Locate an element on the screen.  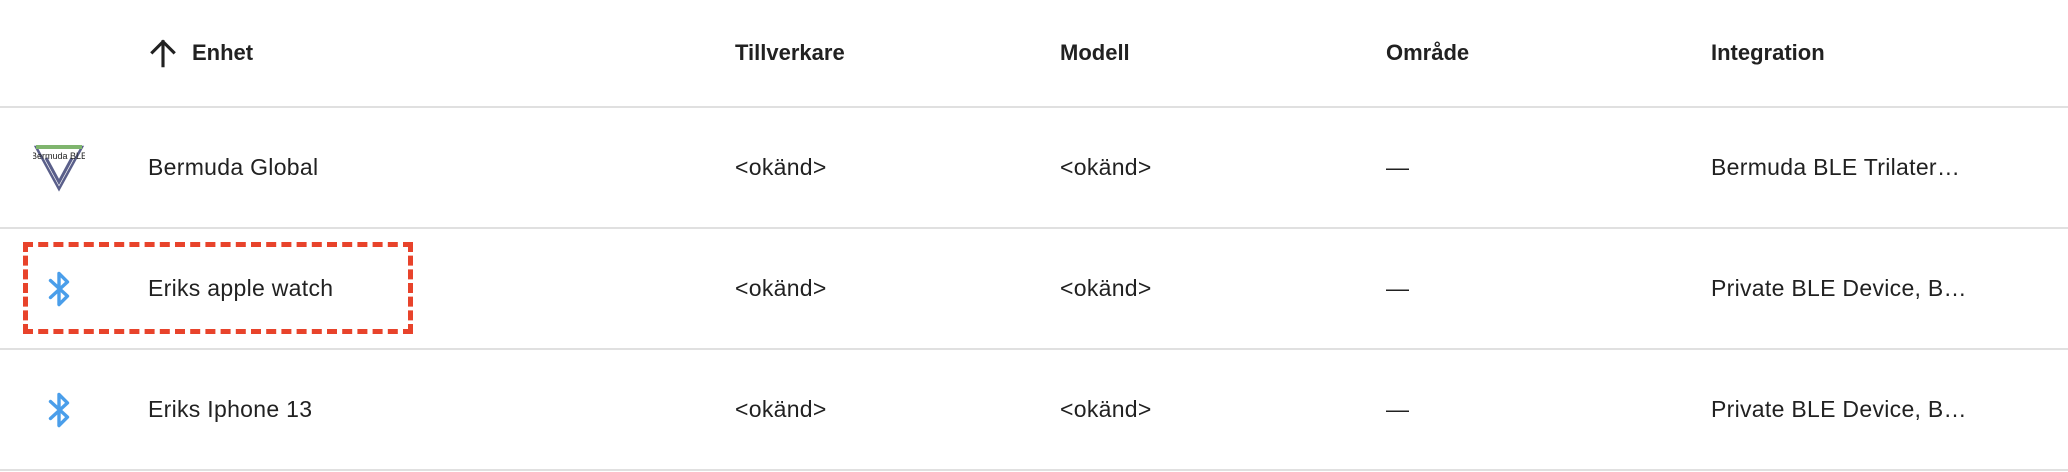
svg-text: Bermuda BLE is located at coordinates (59, 156).